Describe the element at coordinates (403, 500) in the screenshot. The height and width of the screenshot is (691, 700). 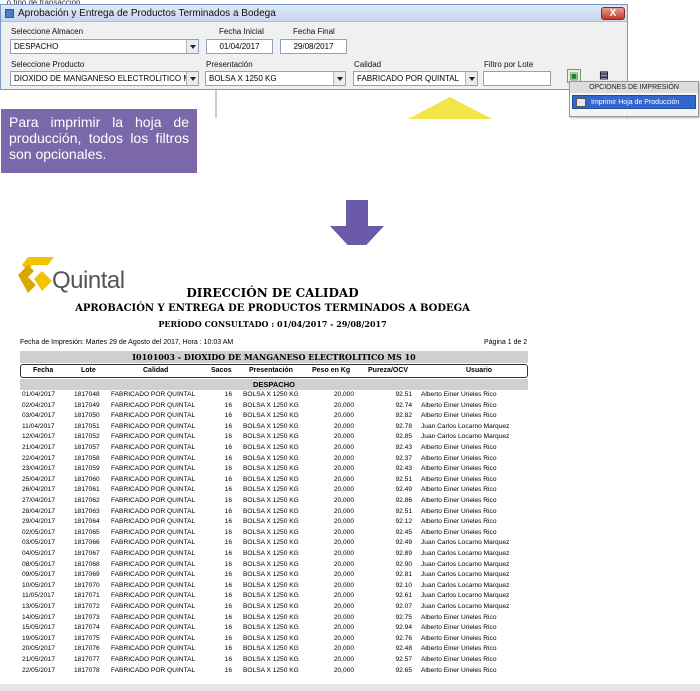
I see `table-cell: 92.86` at that location.